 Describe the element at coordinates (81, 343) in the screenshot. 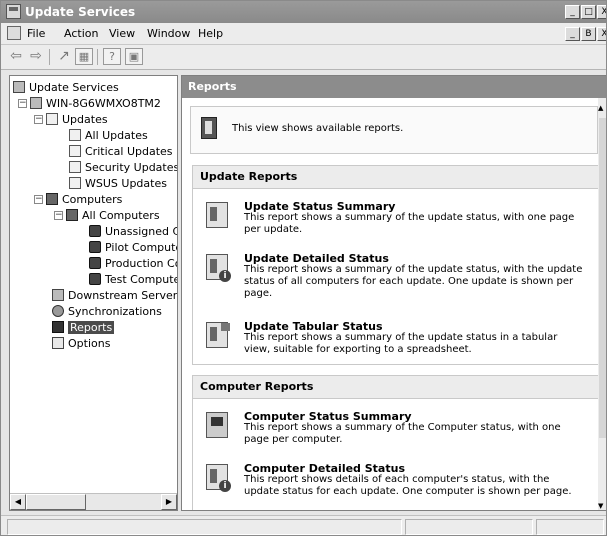

I see `tree-item-options: Options` at that location.